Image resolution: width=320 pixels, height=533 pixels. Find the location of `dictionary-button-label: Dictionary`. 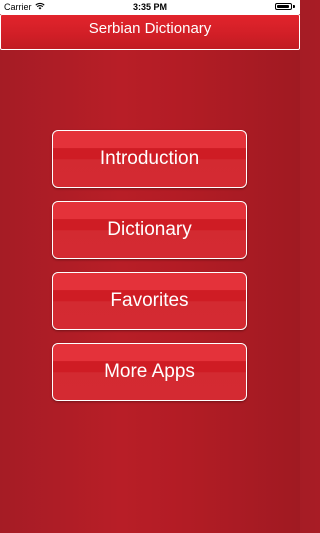

dictionary-button-label: Dictionary is located at coordinates (149, 229).